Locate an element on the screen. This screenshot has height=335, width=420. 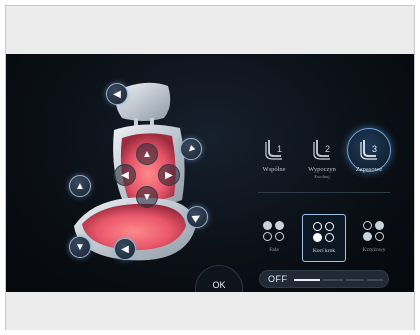
ok-button: OK is located at coordinates (219, 278).